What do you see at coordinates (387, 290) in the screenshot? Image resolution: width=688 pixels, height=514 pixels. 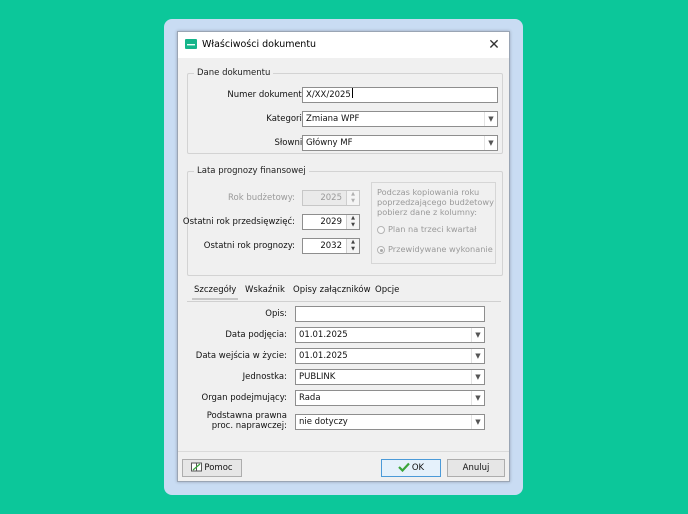 I see `tab-options: Opcje` at bounding box center [387, 290].